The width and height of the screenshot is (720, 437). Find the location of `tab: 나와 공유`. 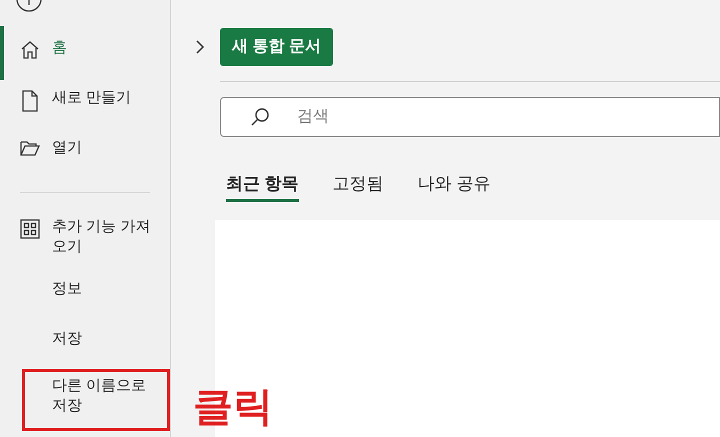

tab: 나와 공유 is located at coordinates (454, 186).